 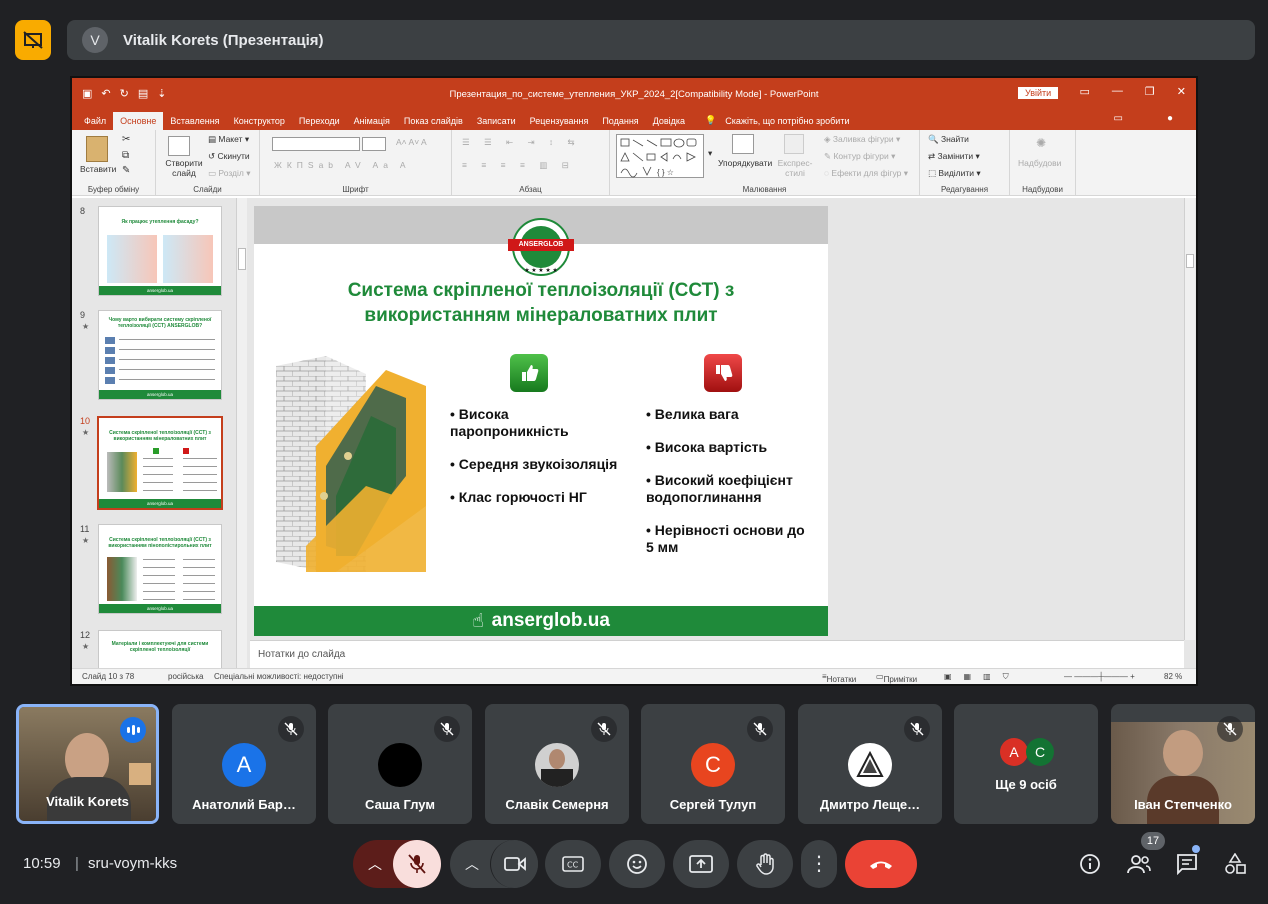 I want to click on meeting-details-button, so click(x=1090, y=864).